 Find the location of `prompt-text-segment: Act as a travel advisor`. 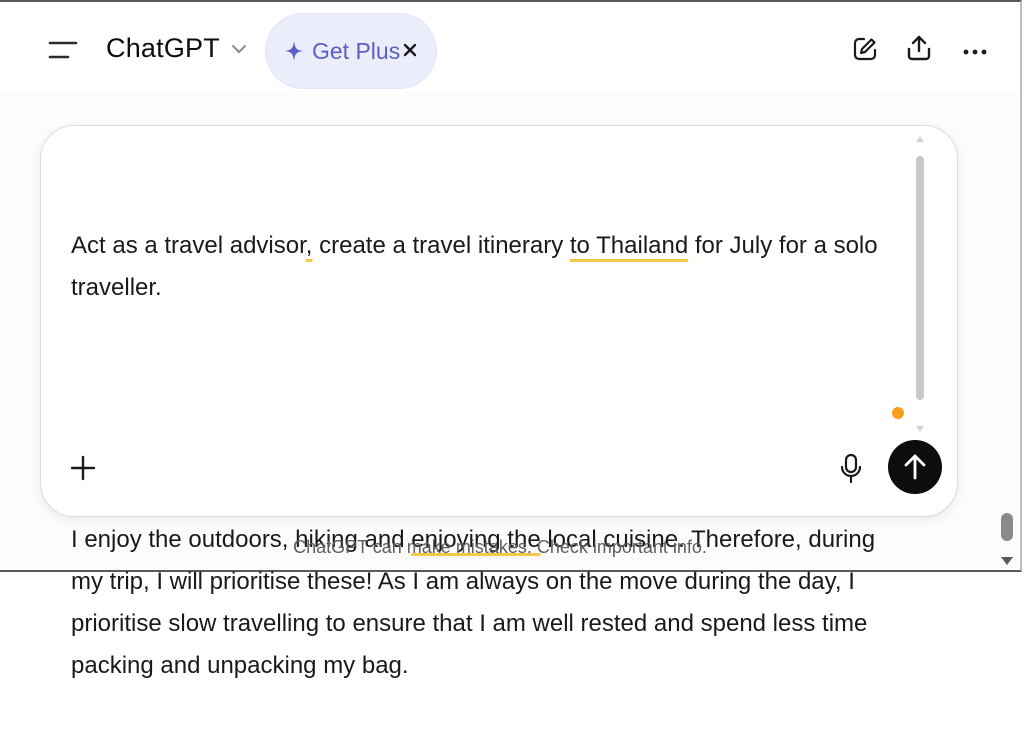

prompt-text-segment: Act as a travel advisor is located at coordinates (188, 245).